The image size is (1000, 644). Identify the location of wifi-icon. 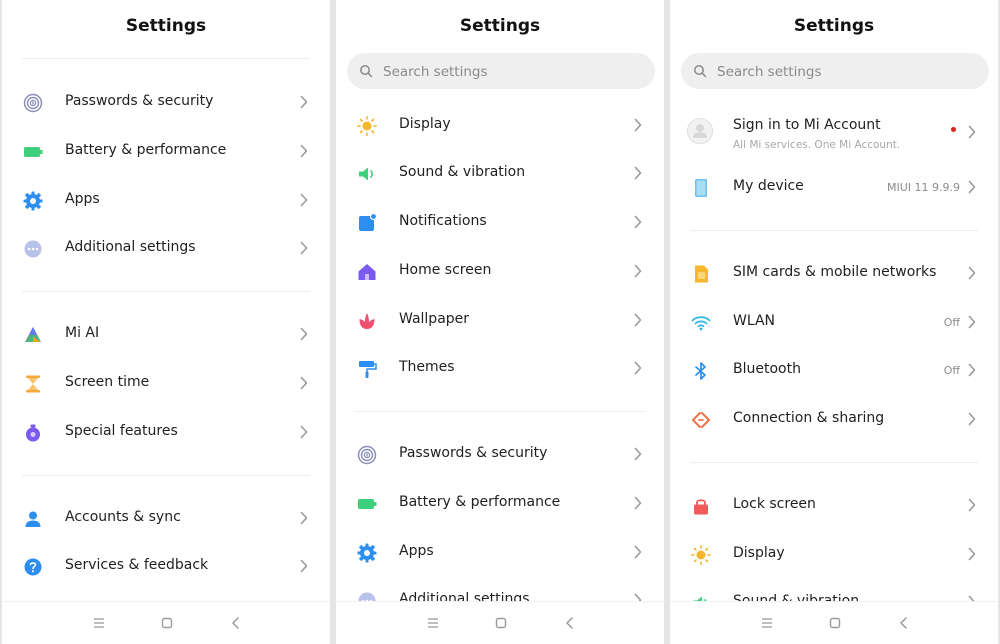
(701, 323).